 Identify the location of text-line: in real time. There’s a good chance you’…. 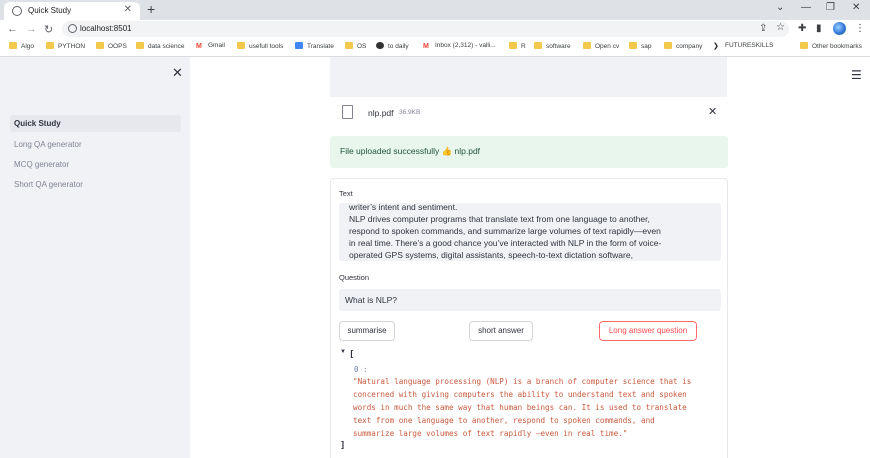
(505, 243).